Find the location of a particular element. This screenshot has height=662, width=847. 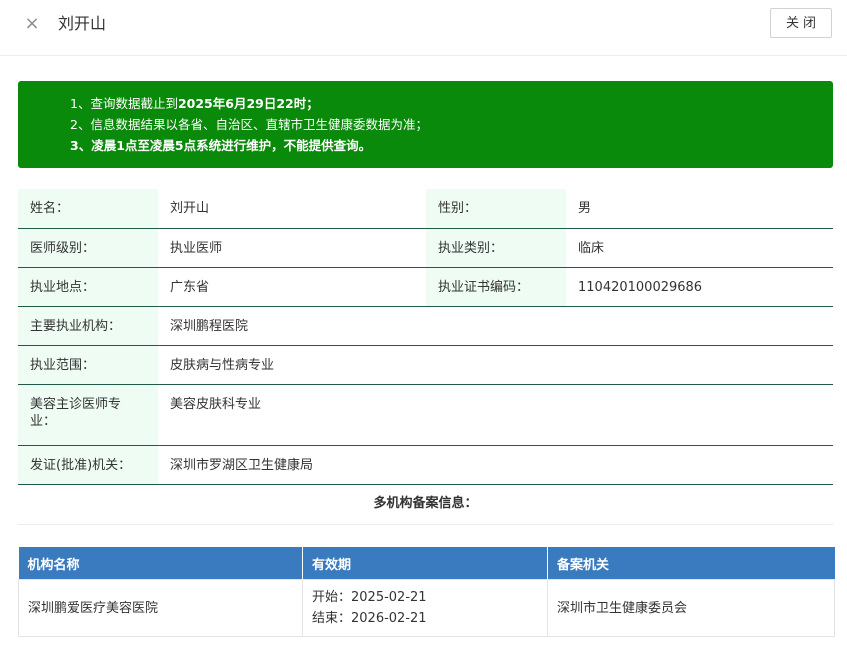

notice-line-3-hours: 凌晨1点至凌晨5点 is located at coordinates (144, 145).